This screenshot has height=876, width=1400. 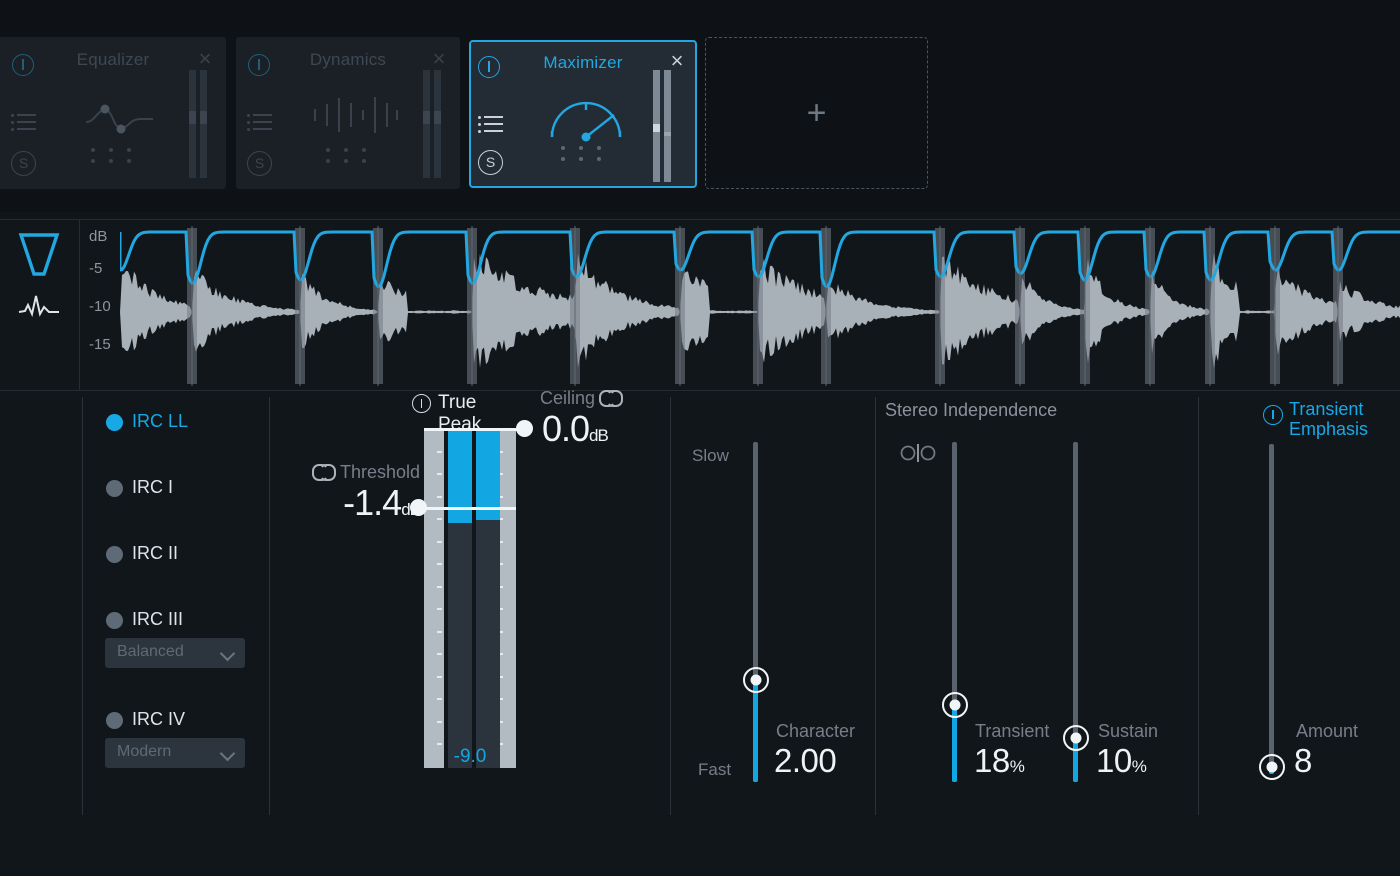 I want to click on db-tick-label: -5, so click(x=96, y=268).